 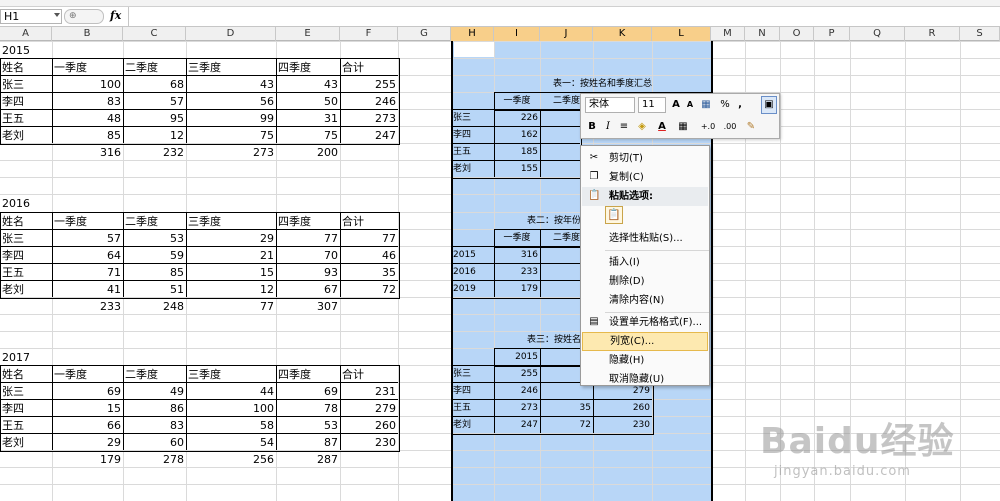 I want to click on summary-value: 316, so click(x=517, y=255).